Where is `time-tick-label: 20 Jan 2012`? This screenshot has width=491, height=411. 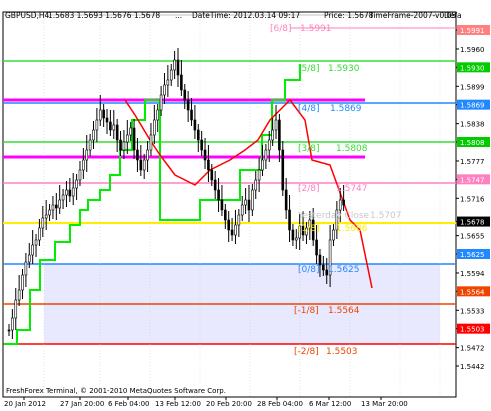 time-tick-label: 20 Jan 2012 is located at coordinates (25, 404).